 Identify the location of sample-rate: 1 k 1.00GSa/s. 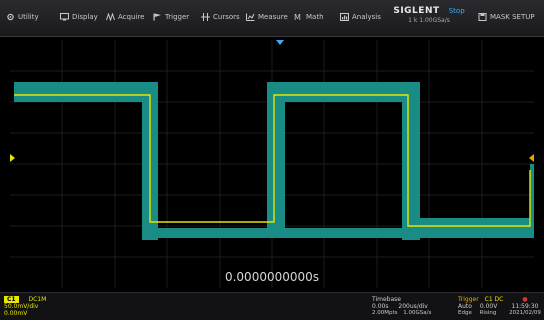
(429, 20).